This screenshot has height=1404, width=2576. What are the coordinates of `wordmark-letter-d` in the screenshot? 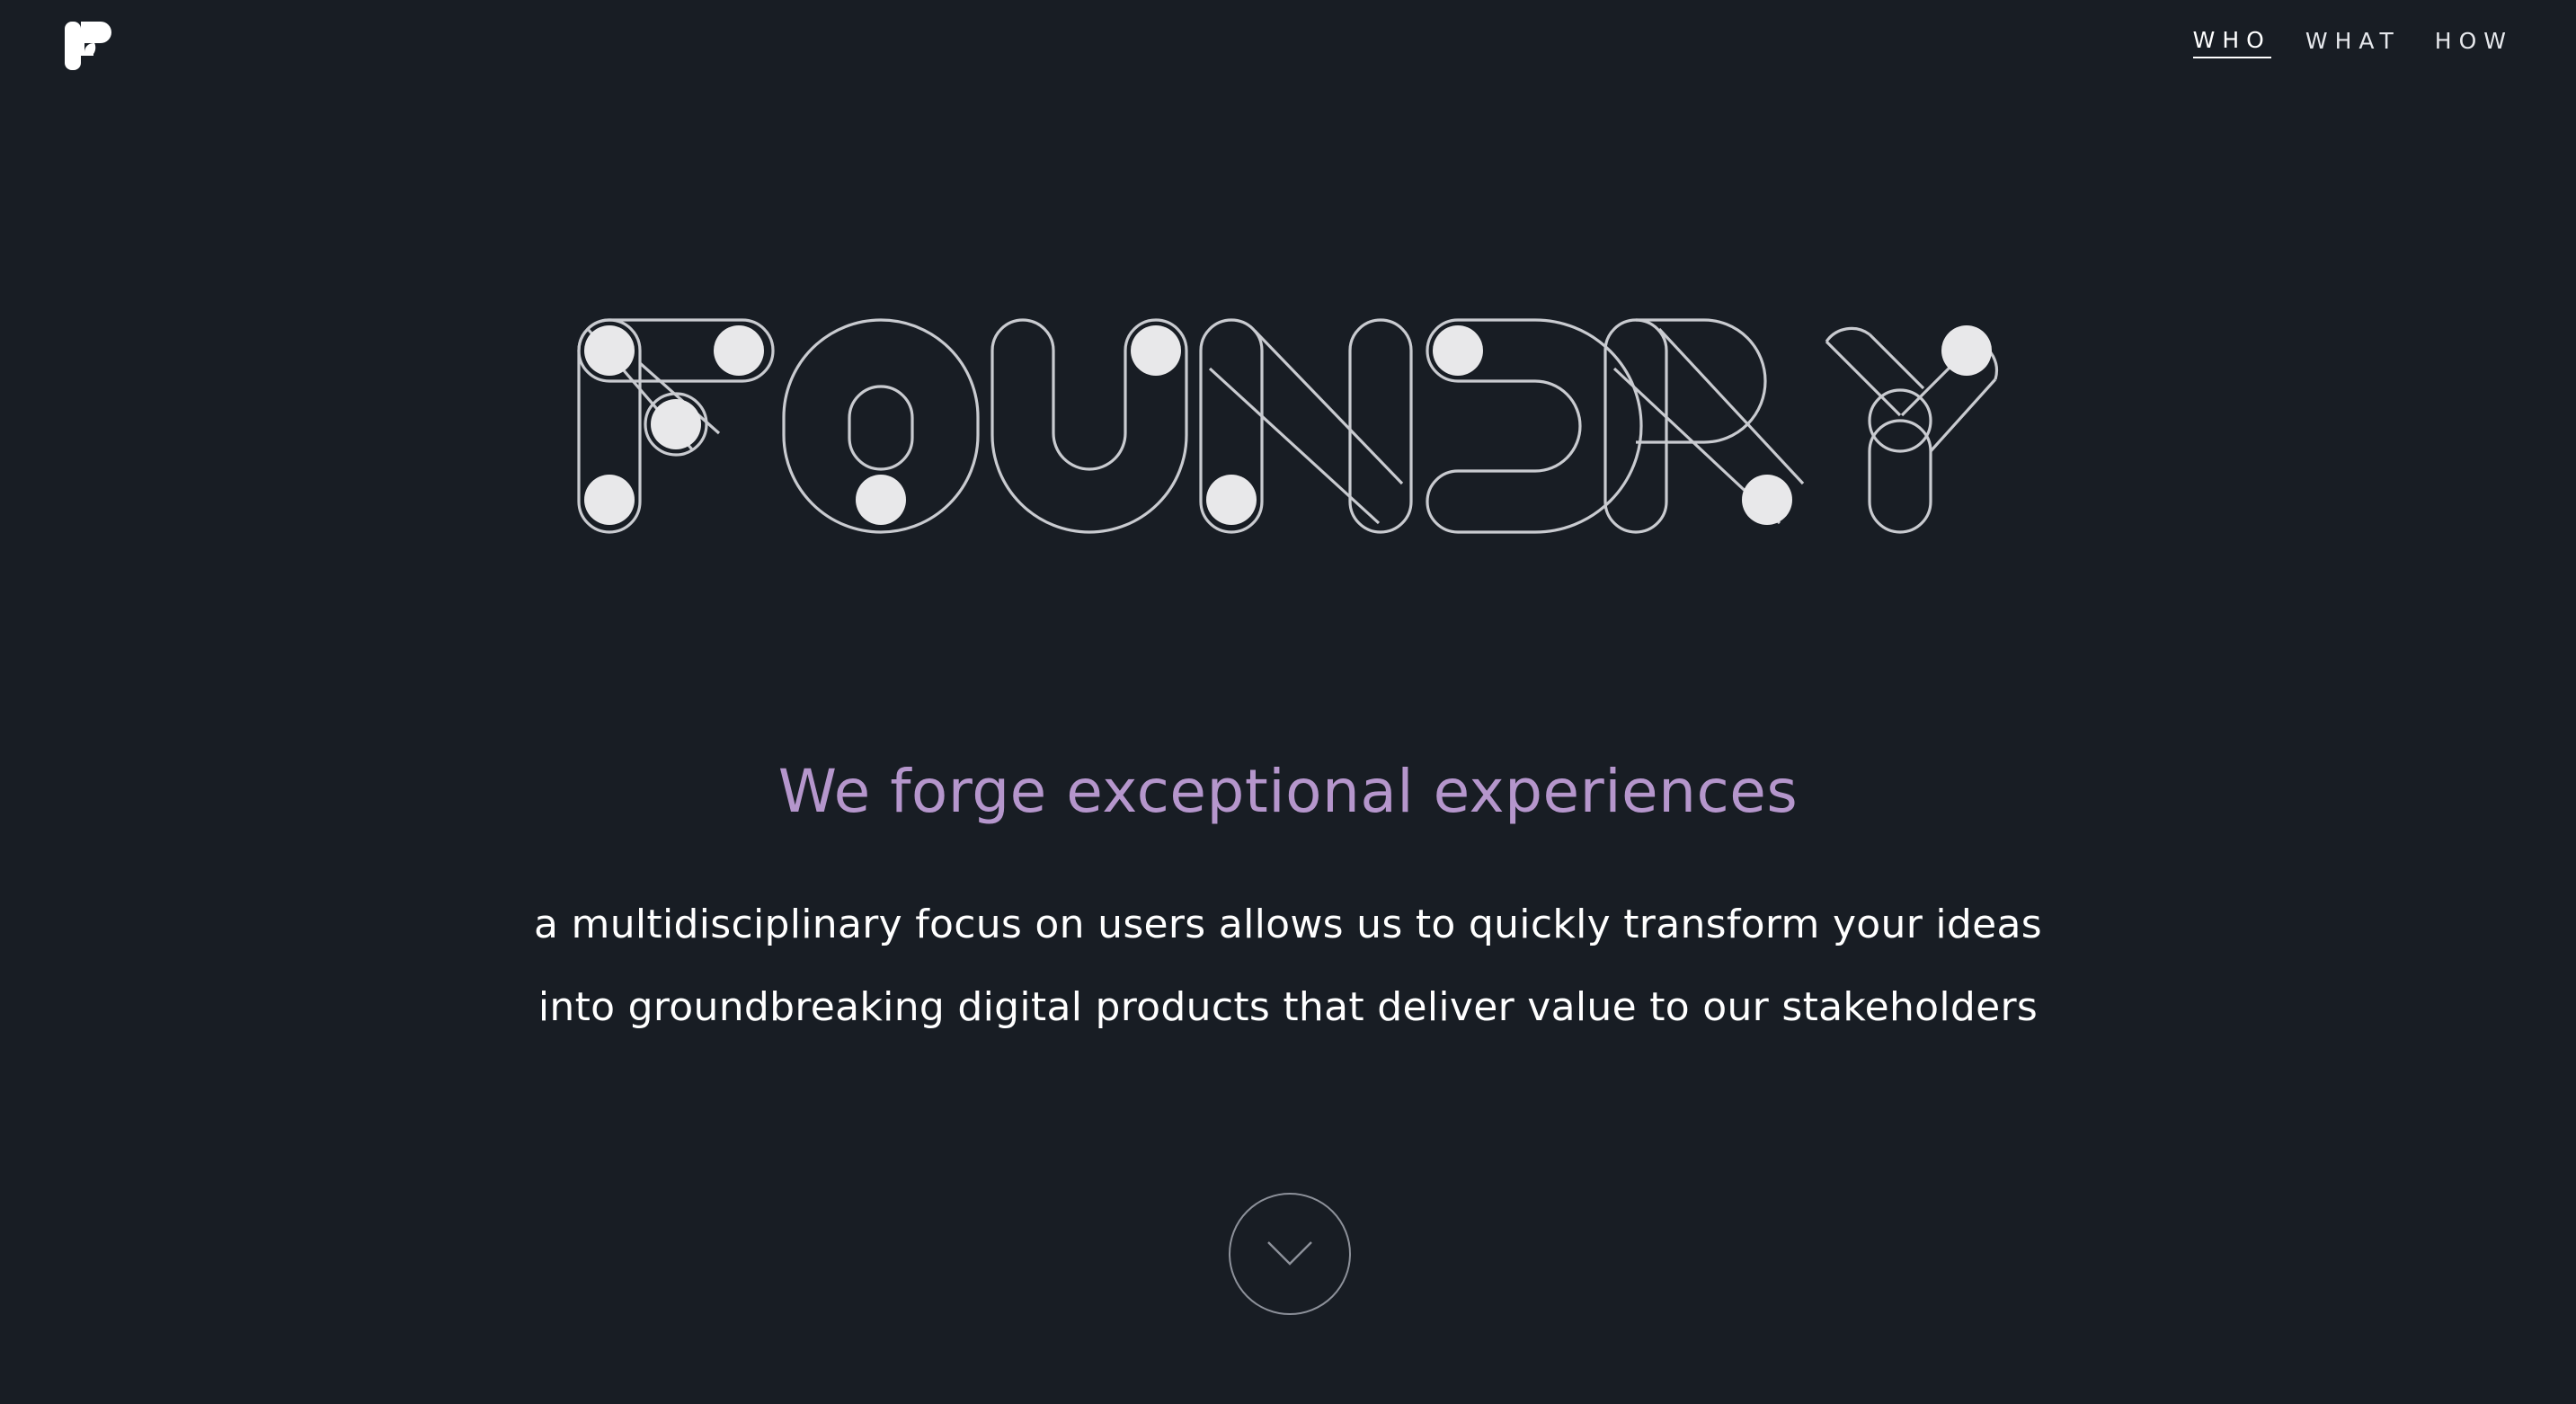 It's located at (1534, 426).